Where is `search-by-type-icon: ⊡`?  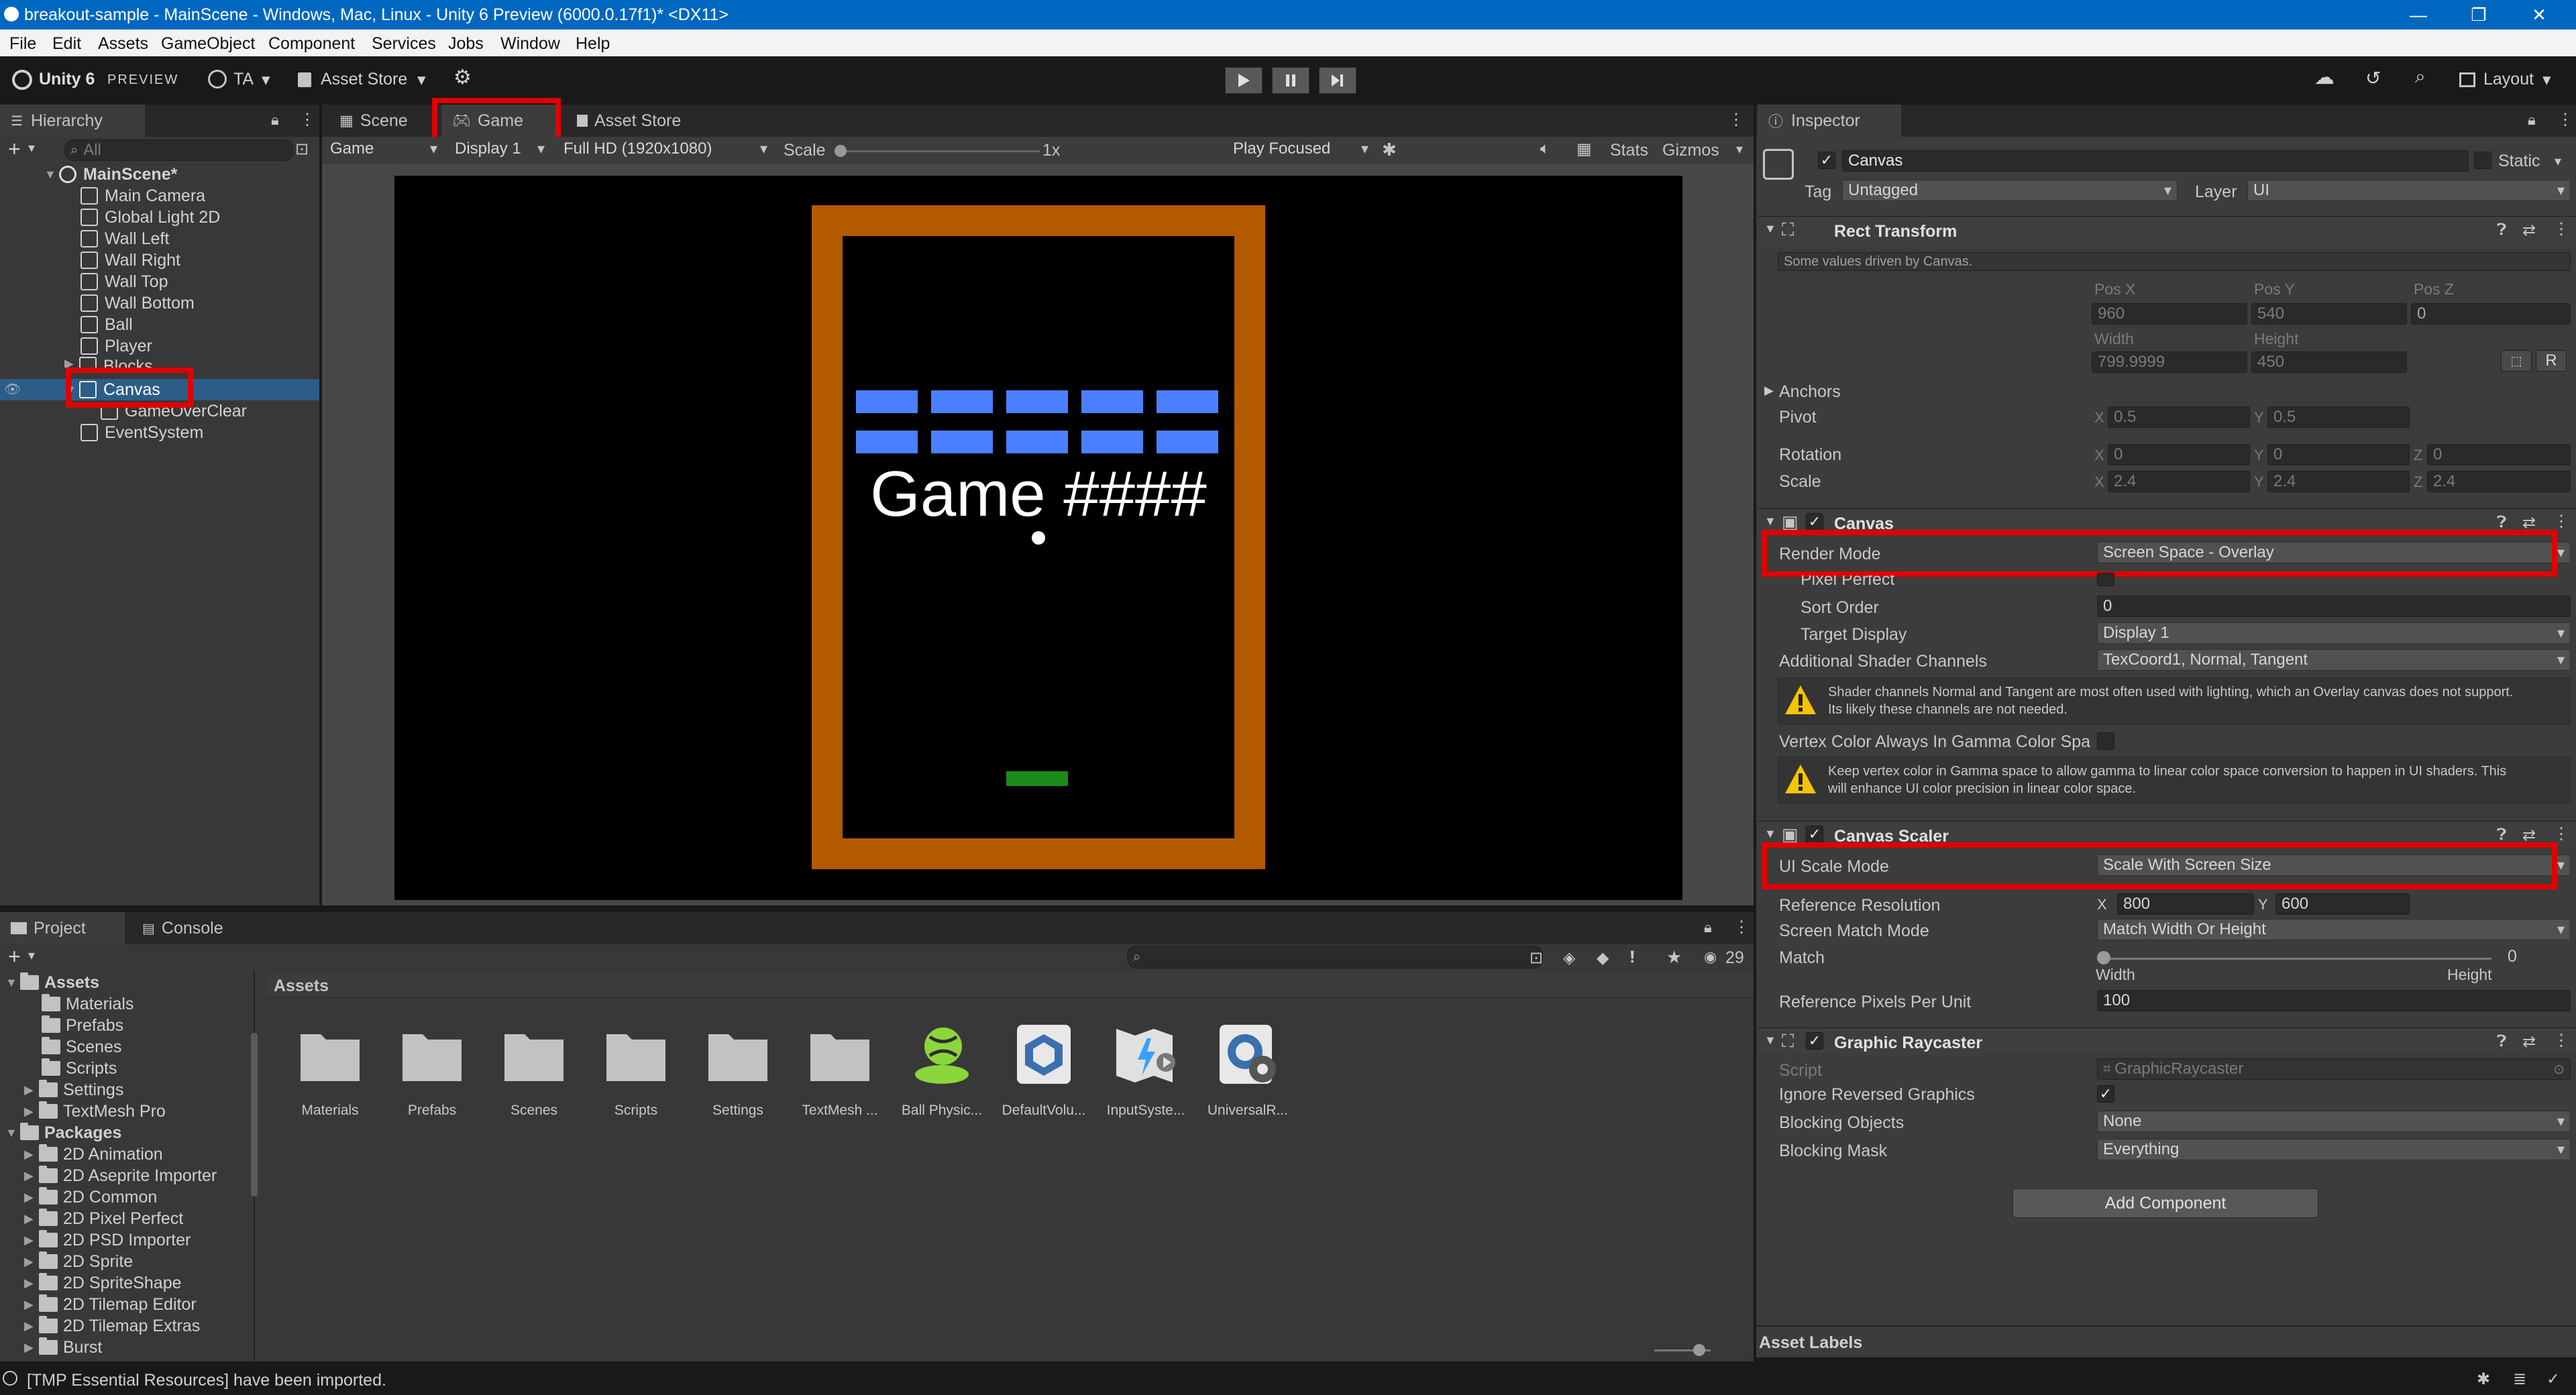
search-by-type-icon: ⊡ is located at coordinates (1536, 958).